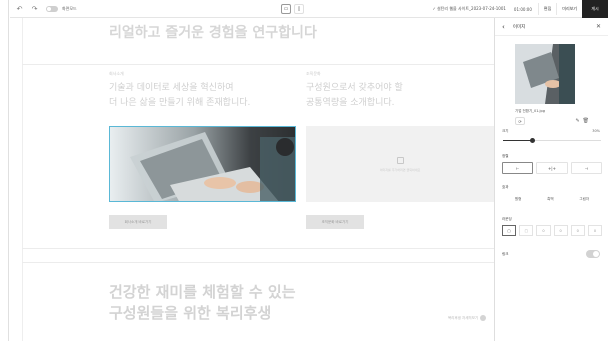  What do you see at coordinates (258, 64) in the screenshot?
I see `section-divider` at bounding box center [258, 64].